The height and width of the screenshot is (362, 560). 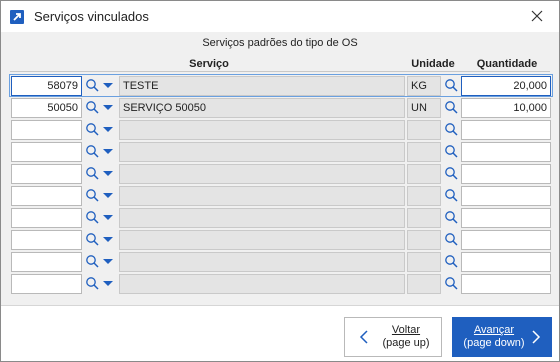 I want to click on column-header-quantidade: Quantidade, so click(x=507, y=64).